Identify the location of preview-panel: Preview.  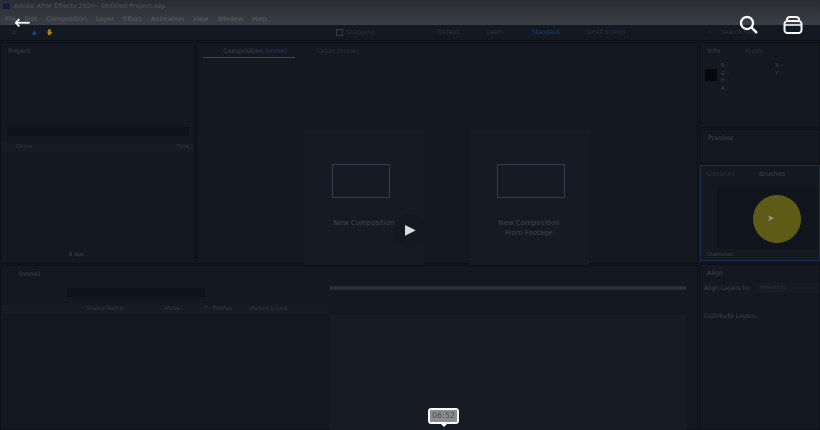
(760, 146).